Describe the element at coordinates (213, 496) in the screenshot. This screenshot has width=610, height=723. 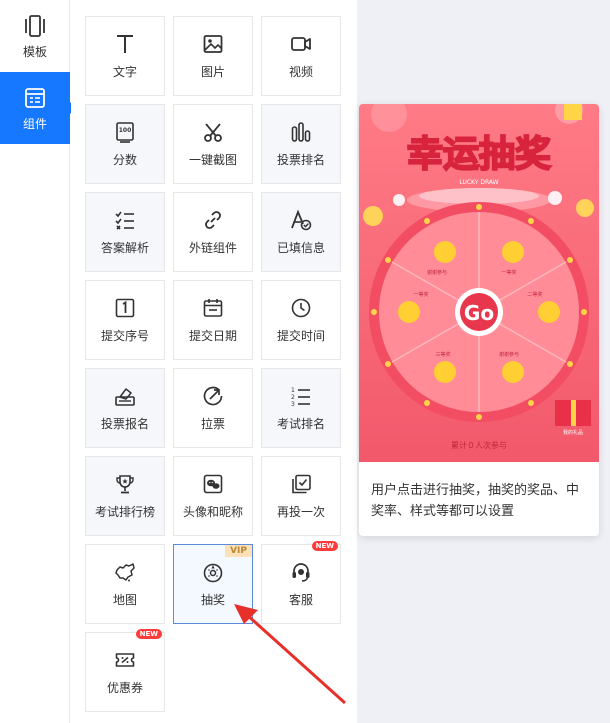
I see `component-avatar-nickname: 头像和昵称` at that location.